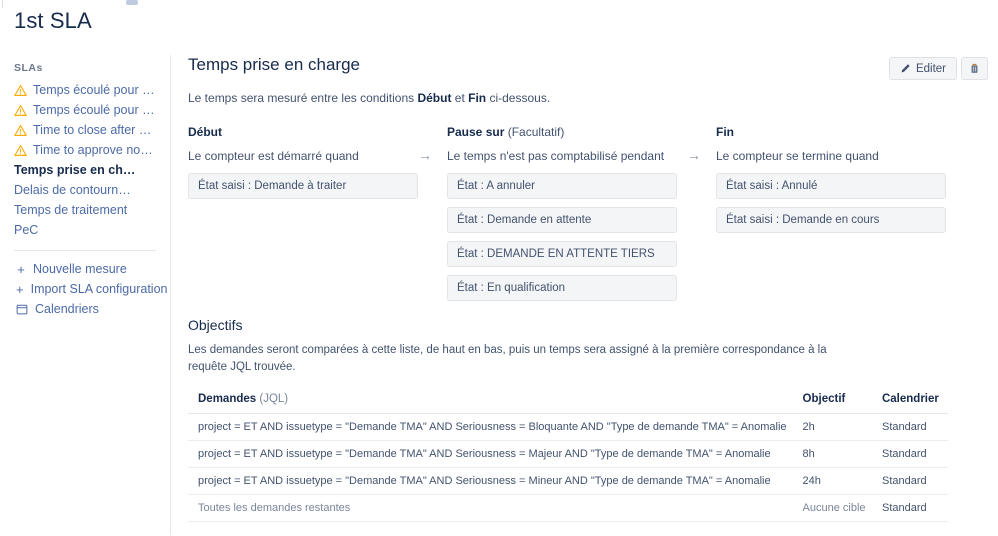 Image resolution: width=998 pixels, height=536 pixels. I want to click on sidebar-item-delais-contournement: Delais de contournement, so click(85, 190).